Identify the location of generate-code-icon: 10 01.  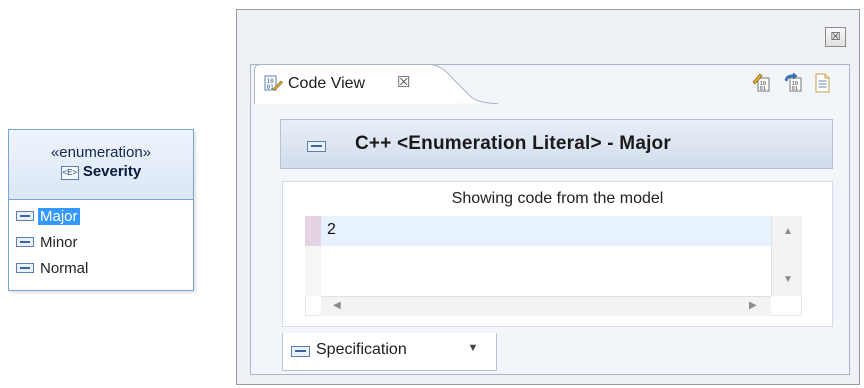
(762, 83).